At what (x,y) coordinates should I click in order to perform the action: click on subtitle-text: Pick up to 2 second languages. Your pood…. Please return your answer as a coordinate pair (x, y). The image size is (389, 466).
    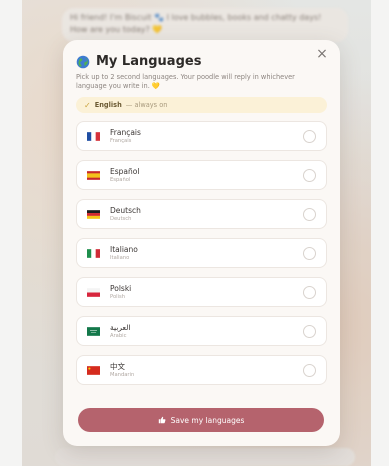
    Looking at the image, I should click on (185, 81).